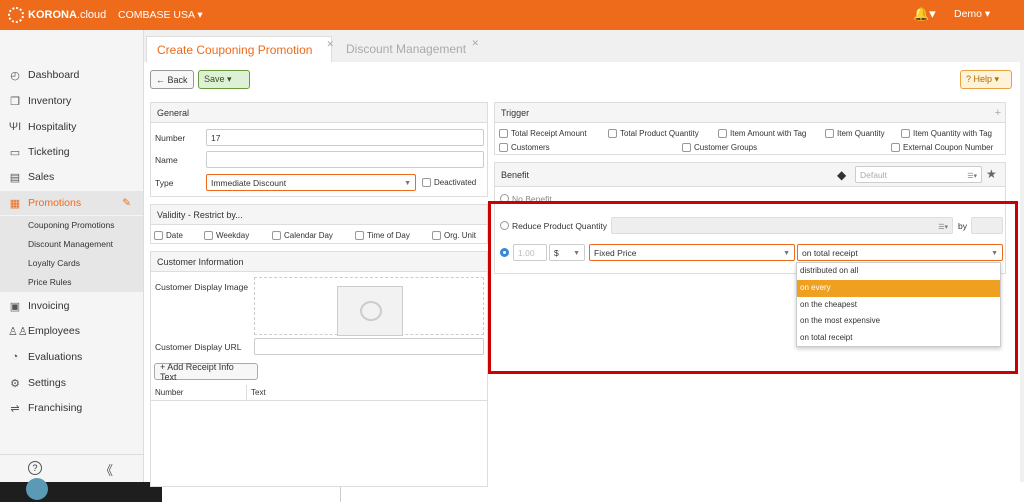 This screenshot has height=502, width=1024. Describe the element at coordinates (71, 282) in the screenshot. I see `sidebar-sub-price-rules: Price Rules` at that location.